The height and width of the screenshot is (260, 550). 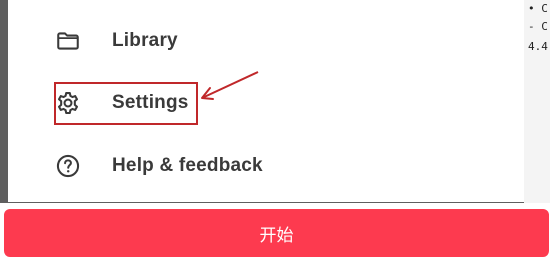 I want to click on help-icon, so click(x=68, y=166).